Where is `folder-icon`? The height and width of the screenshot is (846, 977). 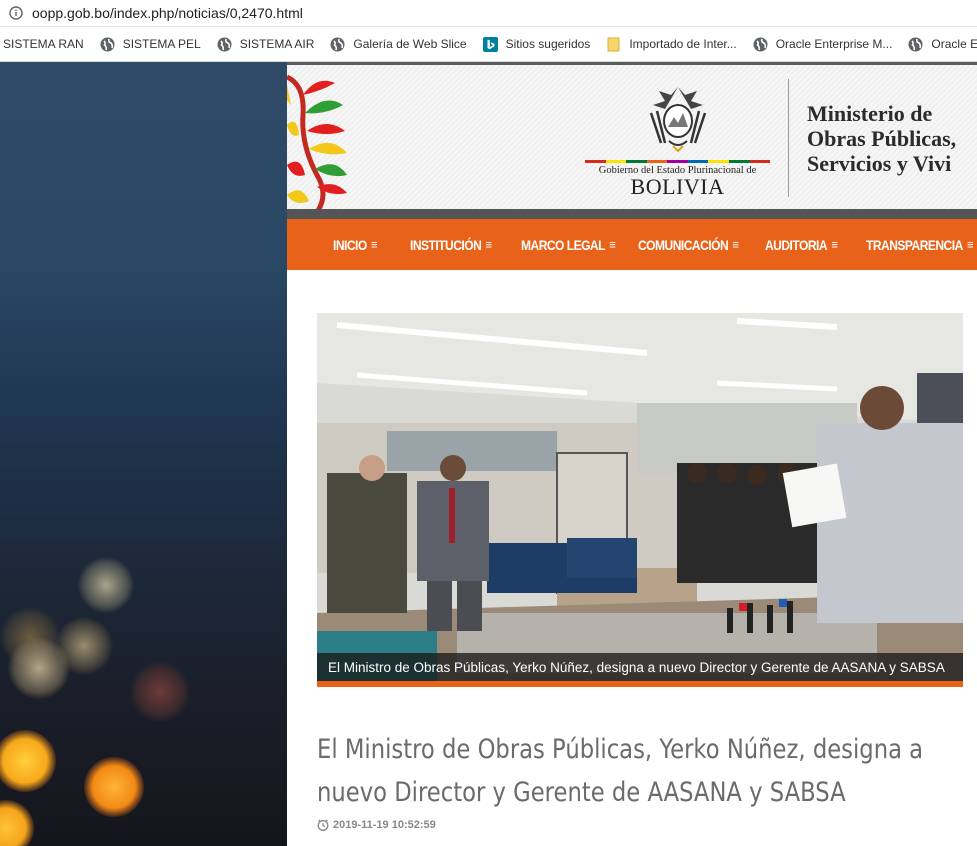
folder-icon is located at coordinates (613, 44).